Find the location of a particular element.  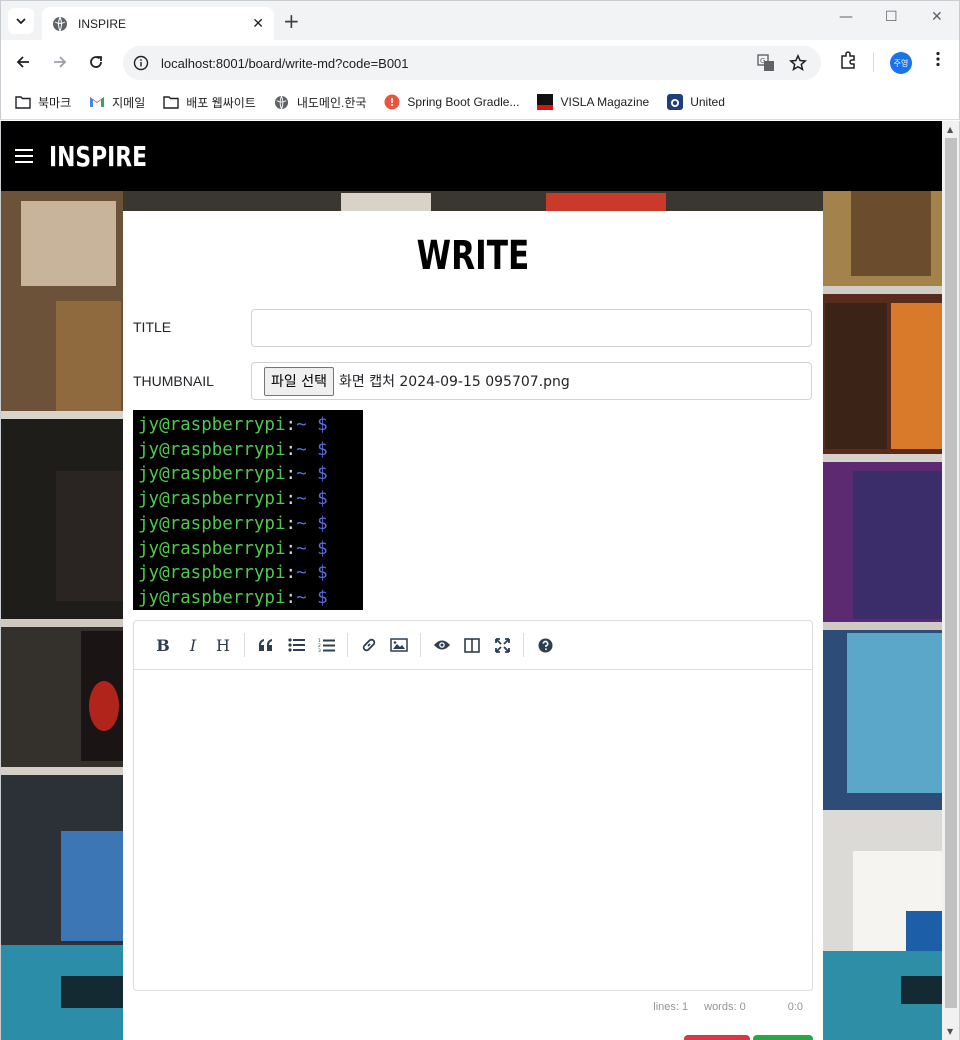

close-window-icon: ✕ is located at coordinates (937, 17).